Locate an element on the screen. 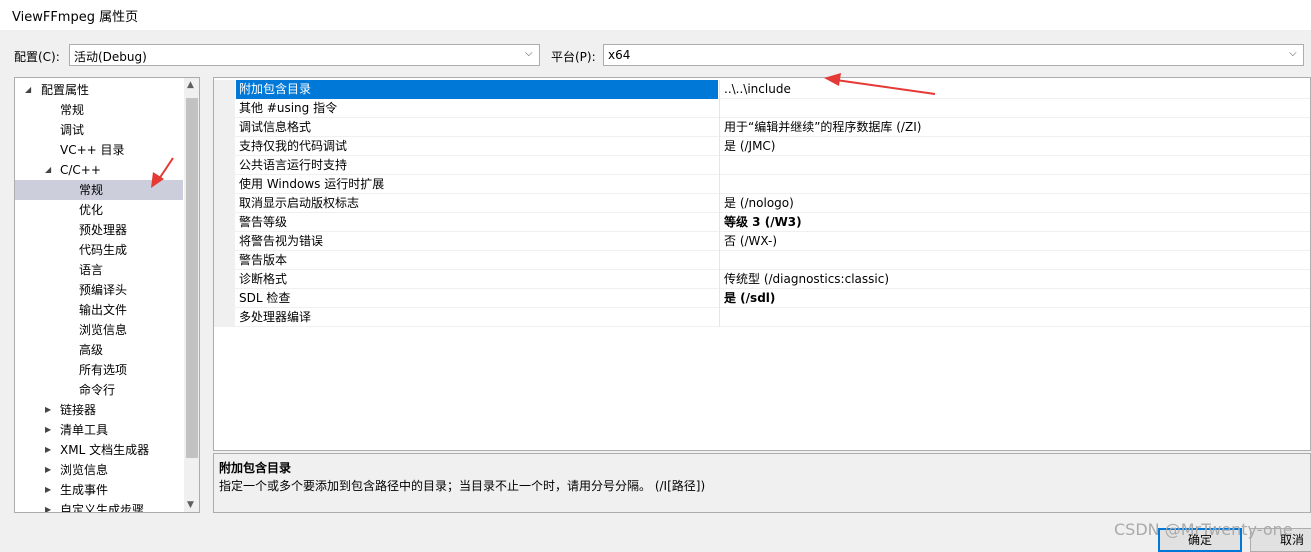 This screenshot has height=552, width=1311. annotation-overlay is located at coordinates (543, 130).